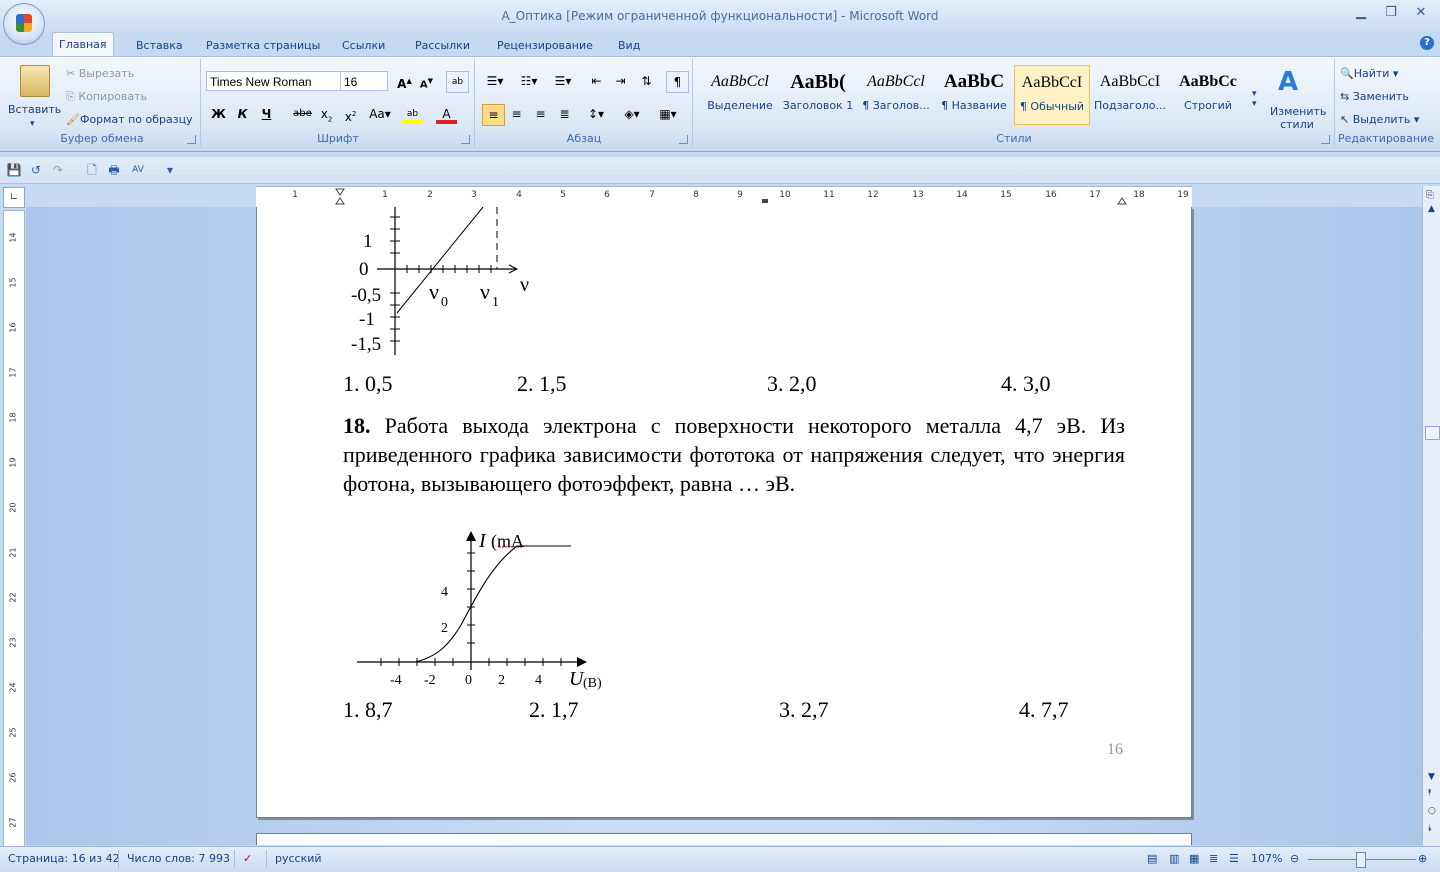 Image resolution: width=1440 pixels, height=872 pixels. Describe the element at coordinates (818, 82) in the screenshot. I see `style-sample: AaBb(` at that location.